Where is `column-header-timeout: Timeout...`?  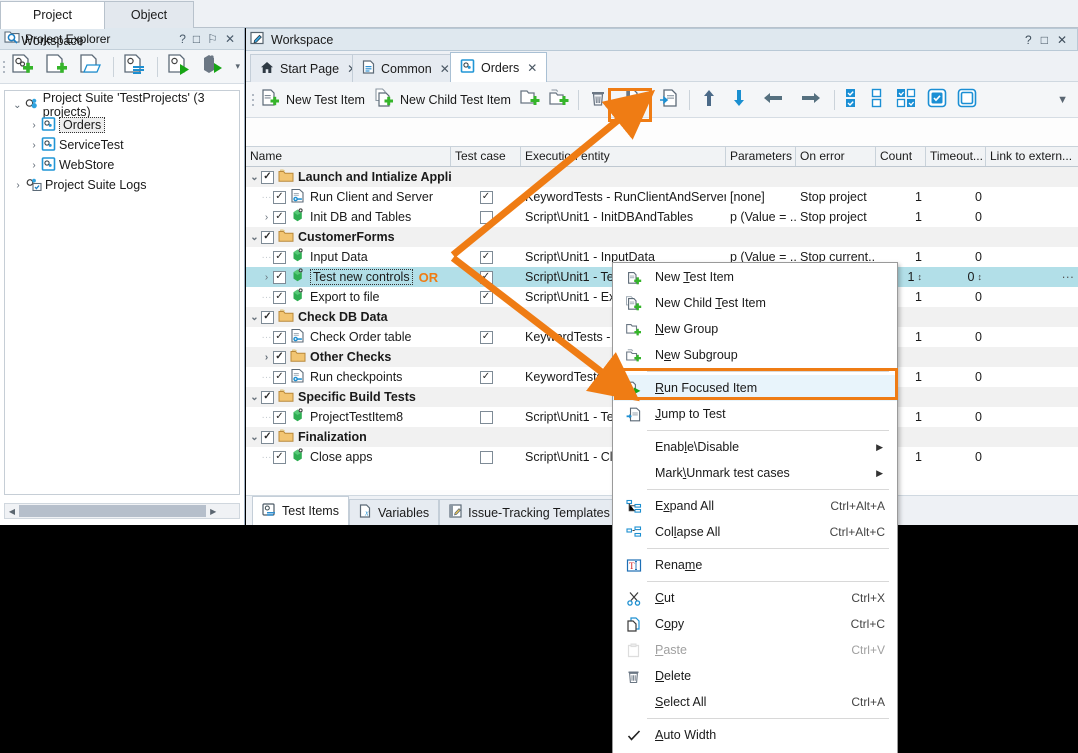
column-header-timeout: Timeout... is located at coordinates (956, 156).